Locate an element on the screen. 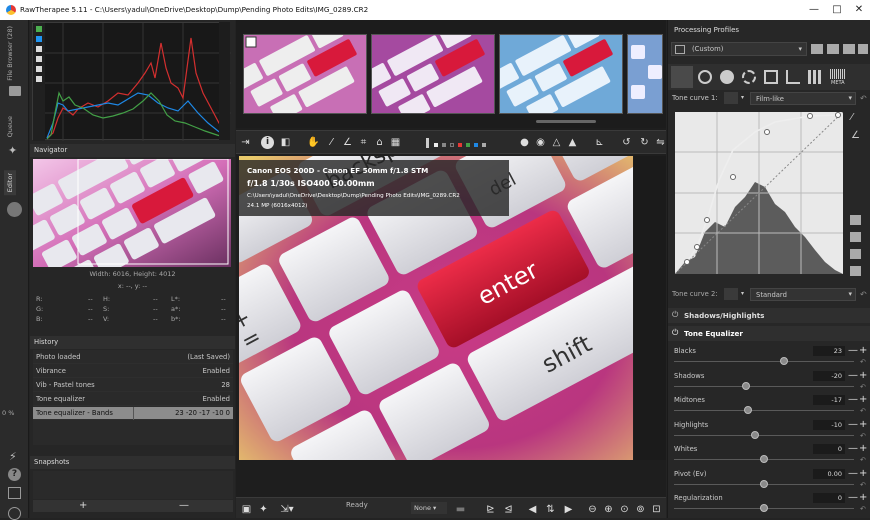 The image size is (870, 520). preview-luminance-icon is located at coordinates (484, 145).